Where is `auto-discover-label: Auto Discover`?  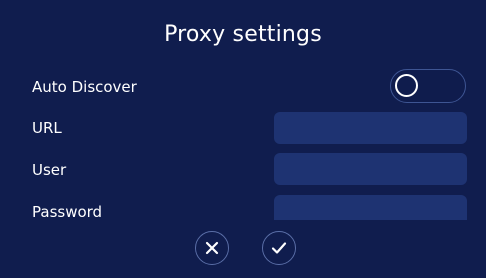 auto-discover-label: Auto Discover is located at coordinates (84, 87).